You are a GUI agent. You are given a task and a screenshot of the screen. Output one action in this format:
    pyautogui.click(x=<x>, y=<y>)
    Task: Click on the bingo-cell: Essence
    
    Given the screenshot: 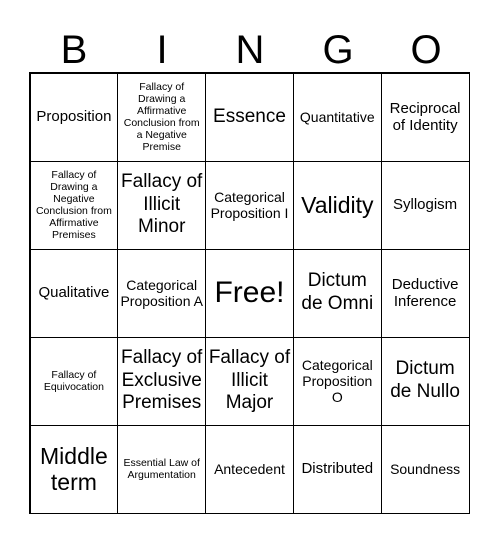 What is the action you would take?
    pyautogui.click(x=249, y=117)
    